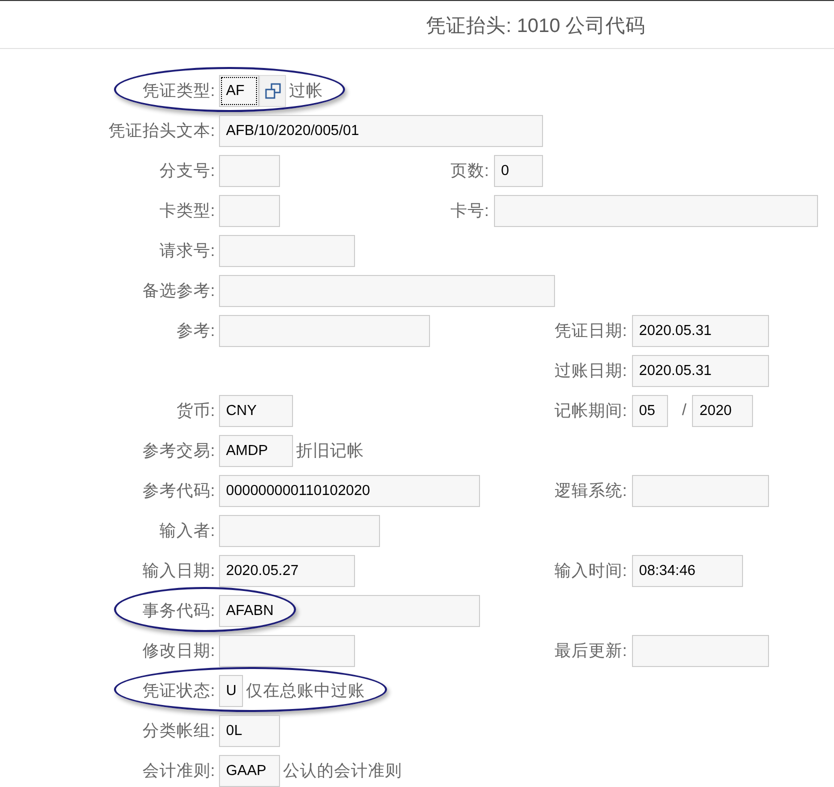 The width and height of the screenshot is (834, 787). Describe the element at coordinates (650, 411) in the screenshot. I see `text-field: 05` at that location.